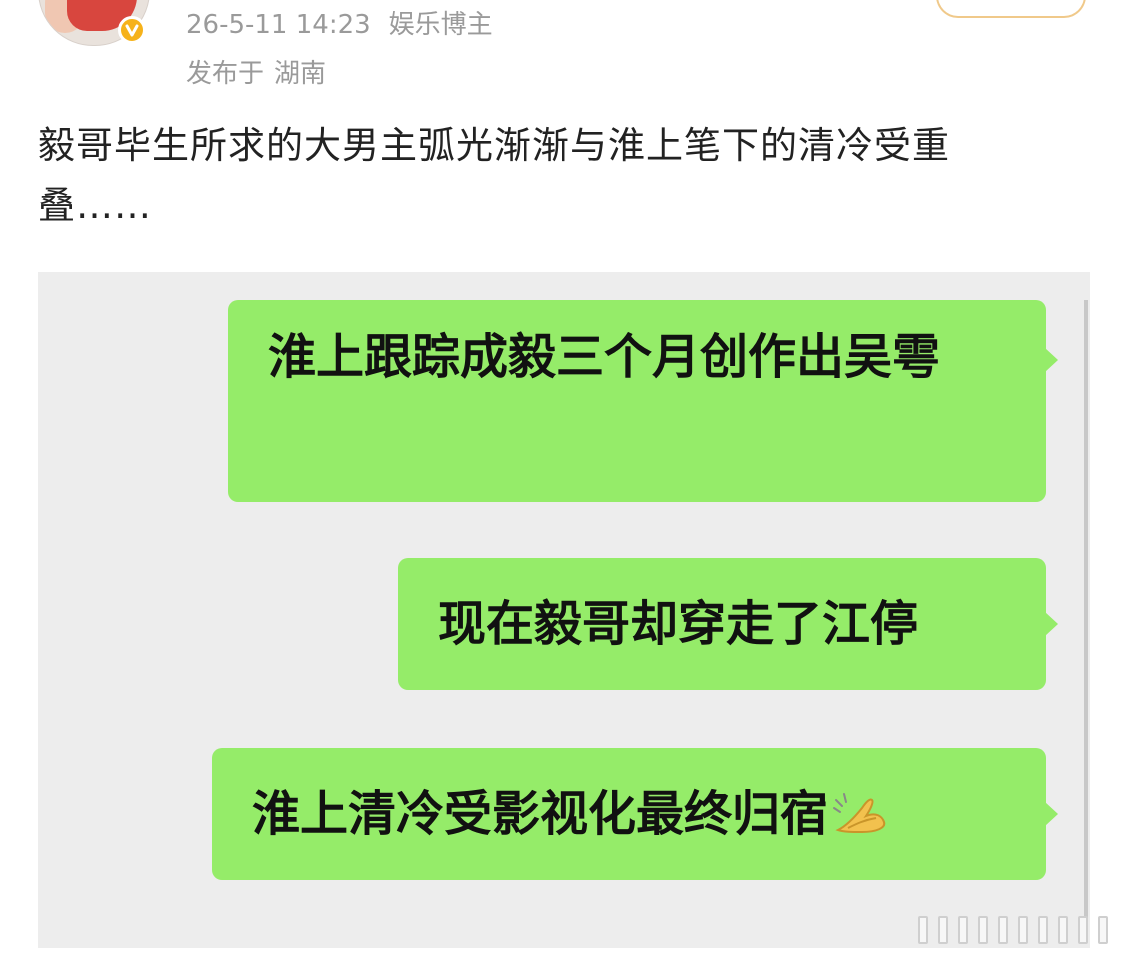 The width and height of the screenshot is (1124, 960). Describe the element at coordinates (440, 25) in the screenshot. I see `author-tag: 娱乐博主` at that location.